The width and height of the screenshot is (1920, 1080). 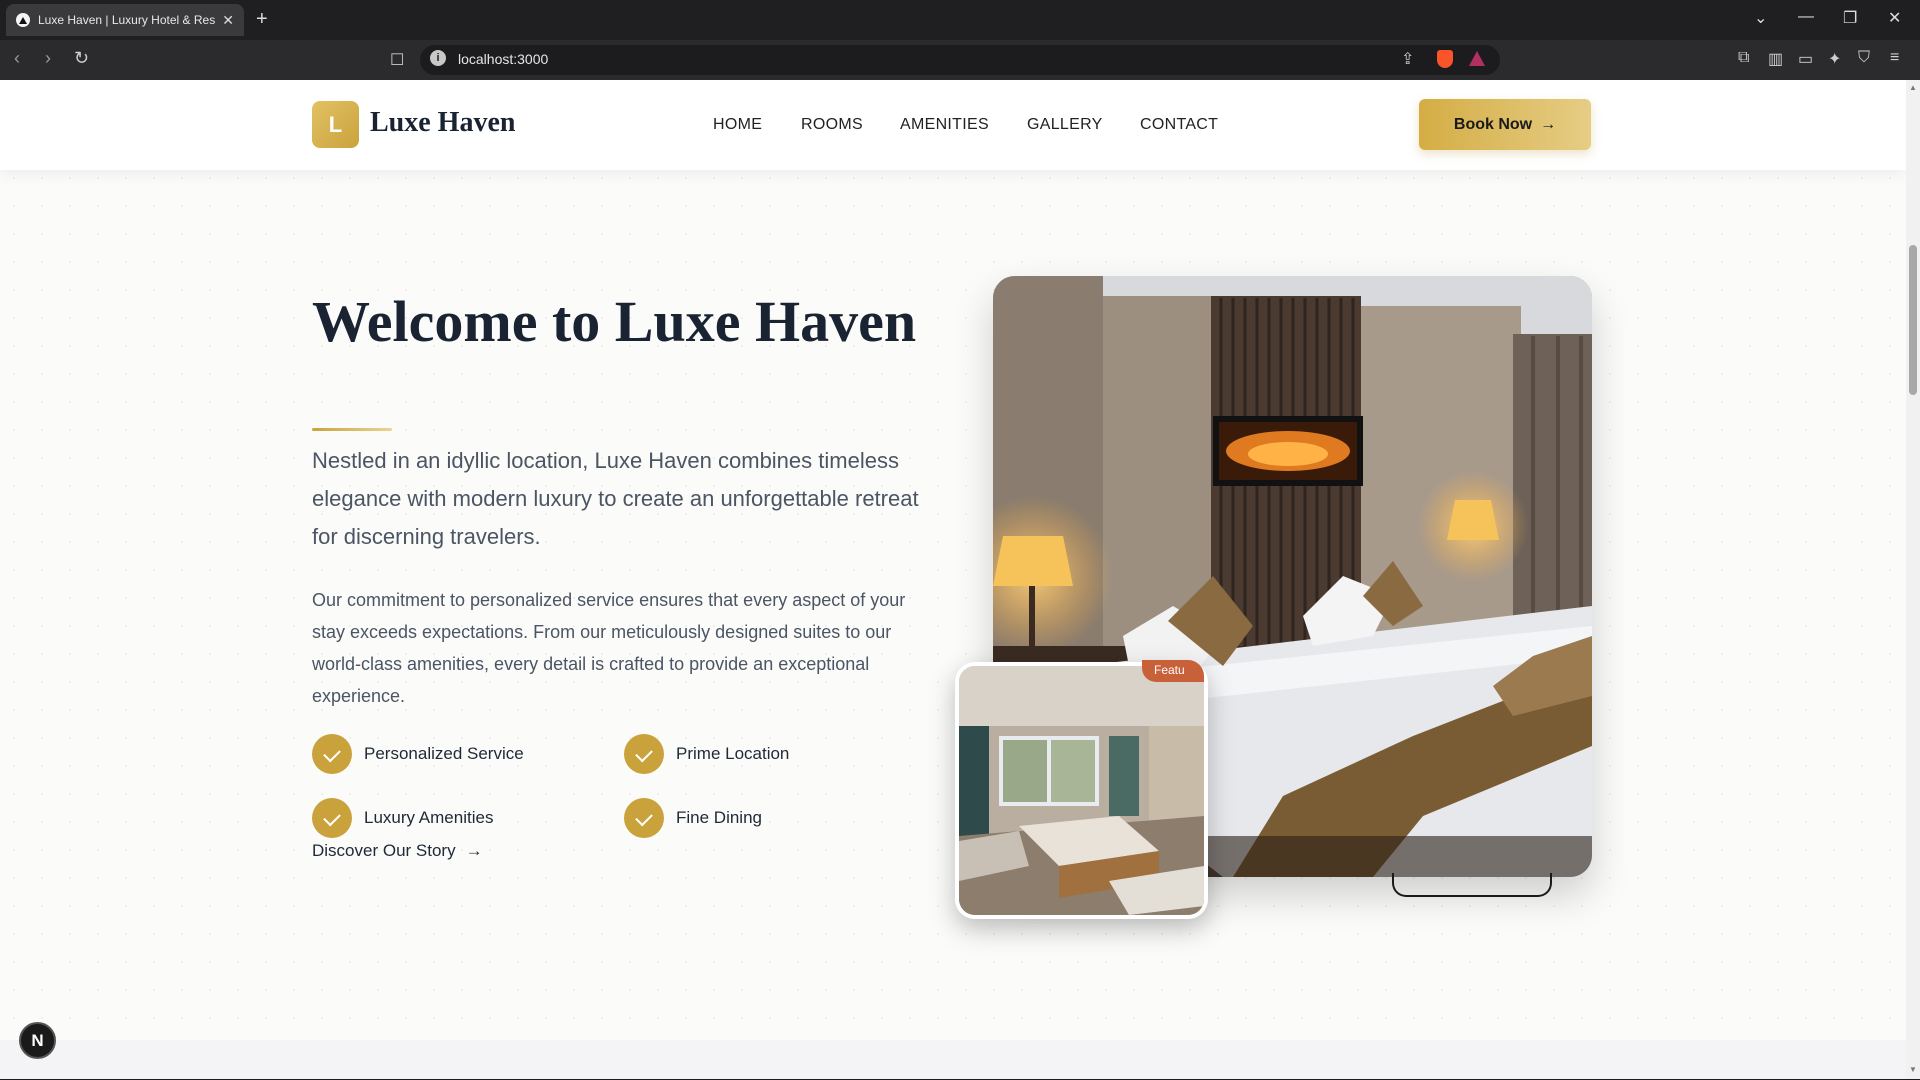 What do you see at coordinates (1834, 59) in the screenshot?
I see `leo-ai-icon: ✦` at bounding box center [1834, 59].